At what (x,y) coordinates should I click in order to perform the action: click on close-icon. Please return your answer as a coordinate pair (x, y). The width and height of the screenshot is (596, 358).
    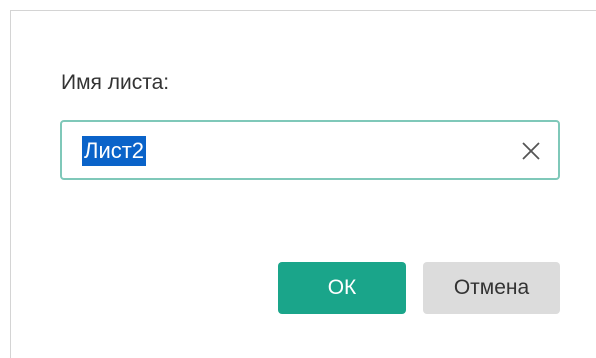
    Looking at the image, I should click on (531, 151).